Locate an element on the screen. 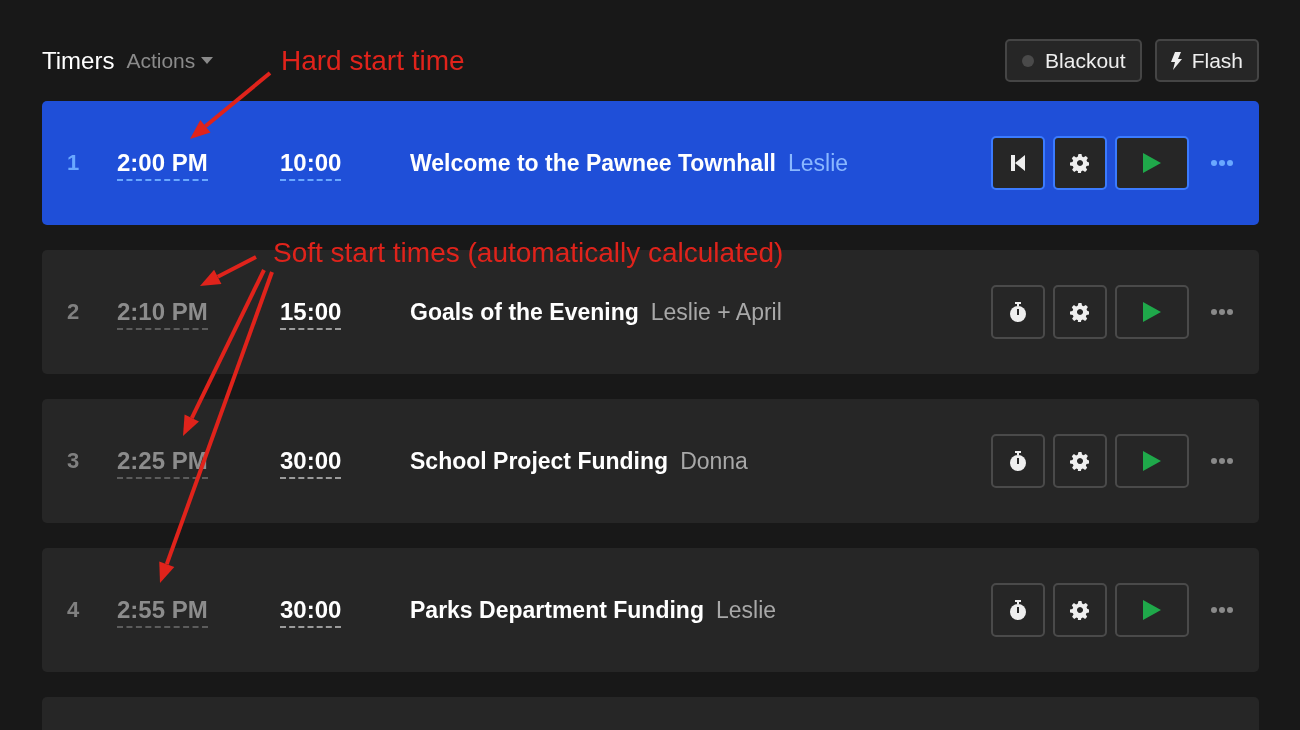  caret-icon is located at coordinates (207, 60).